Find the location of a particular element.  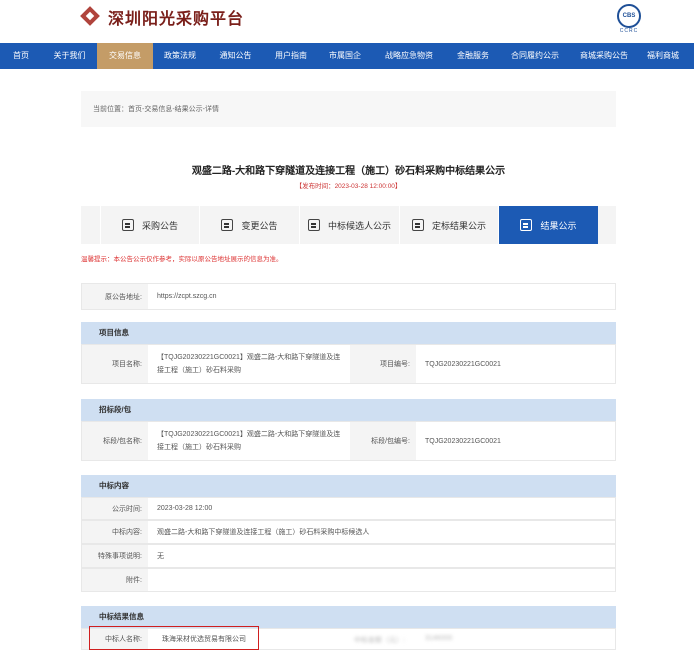

field-label: 附件: is located at coordinates (115, 580).